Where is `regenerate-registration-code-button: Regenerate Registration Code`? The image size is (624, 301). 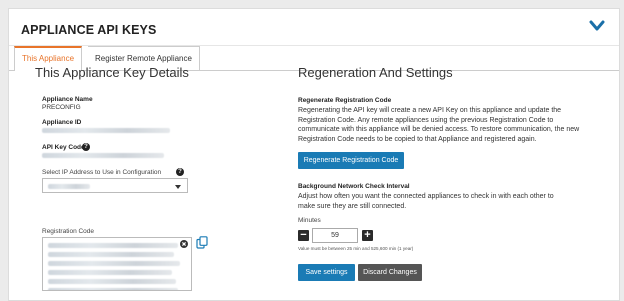
regenerate-registration-code-button: Regenerate Registration Code is located at coordinates (351, 160).